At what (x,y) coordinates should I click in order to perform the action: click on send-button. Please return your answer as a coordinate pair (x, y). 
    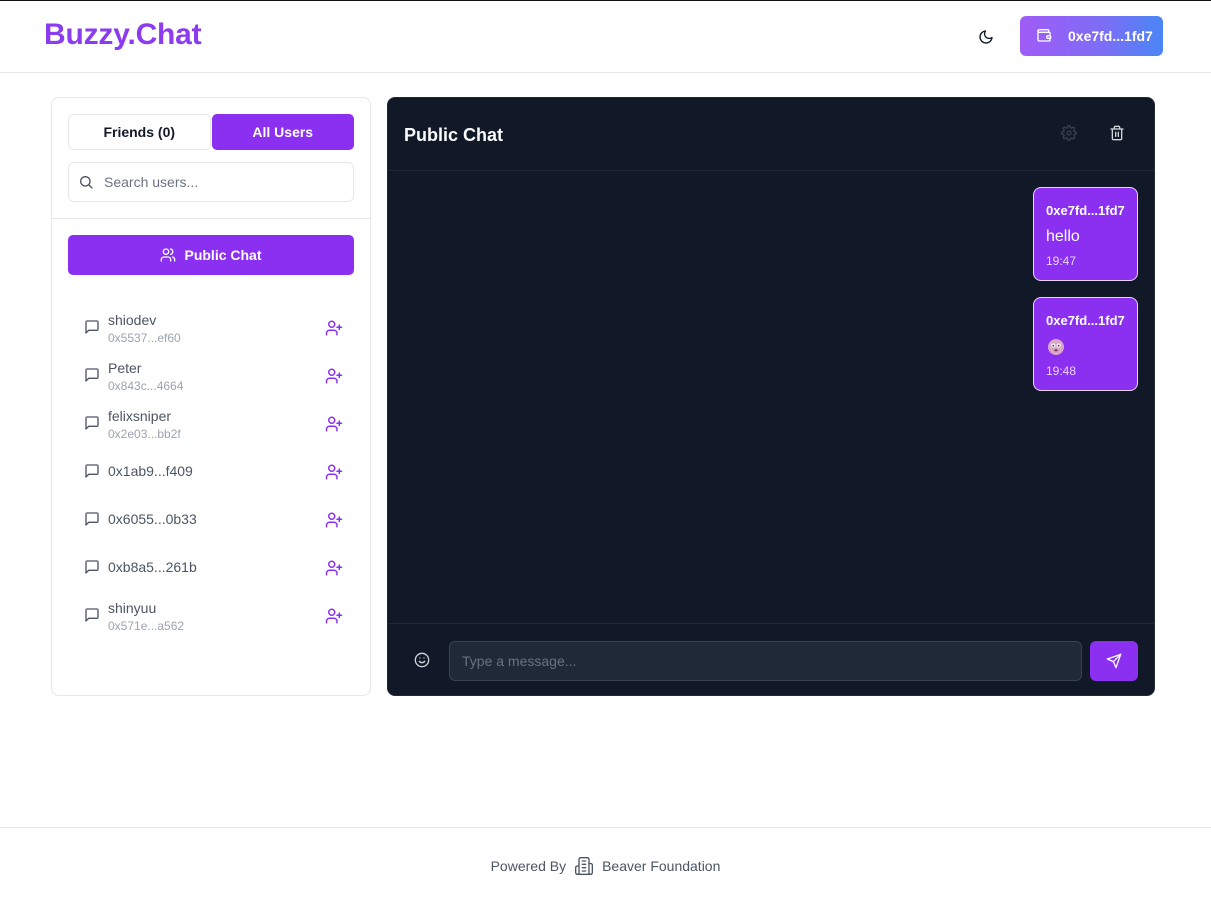
    Looking at the image, I should click on (1114, 661).